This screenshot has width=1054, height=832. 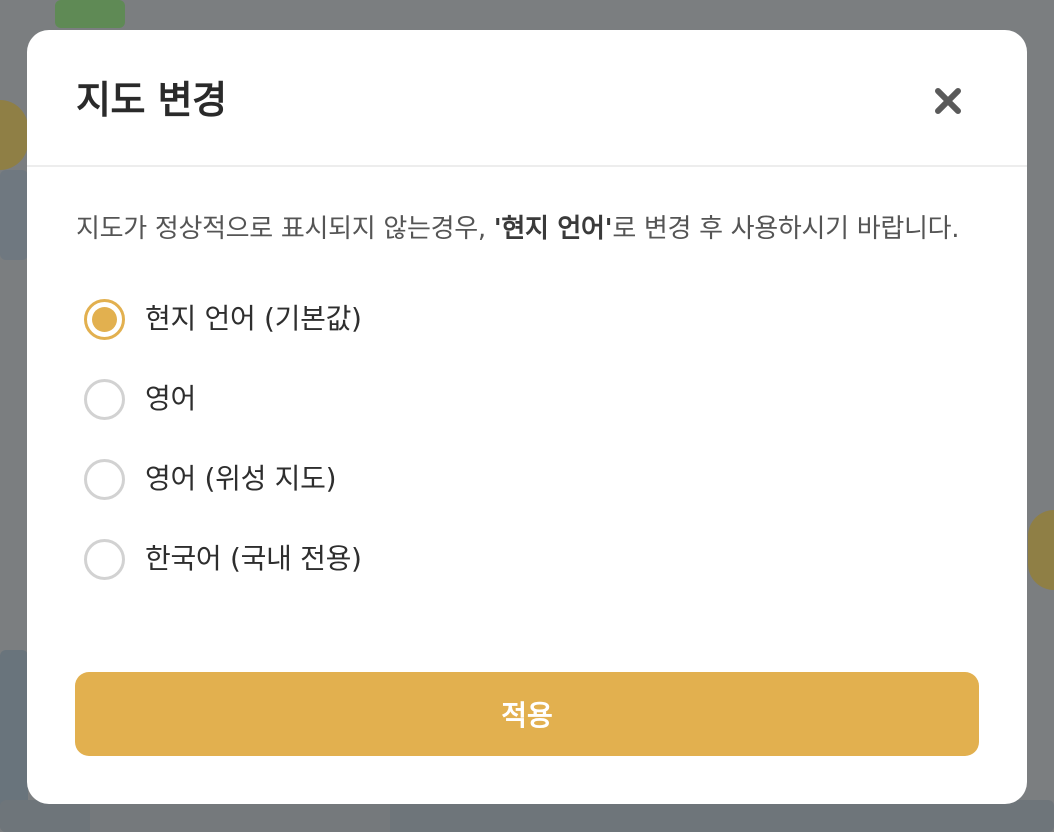 I want to click on description-text-end: 로 변경 후 사용하시기 바랍니다., so click(x=786, y=229).